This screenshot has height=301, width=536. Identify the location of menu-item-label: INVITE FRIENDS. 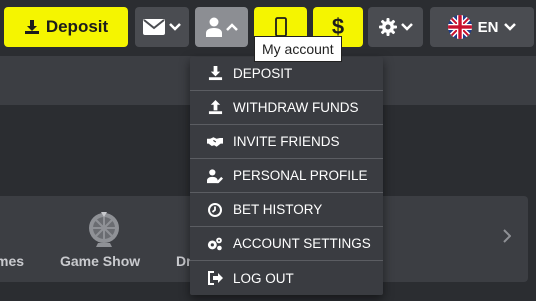
(286, 141).